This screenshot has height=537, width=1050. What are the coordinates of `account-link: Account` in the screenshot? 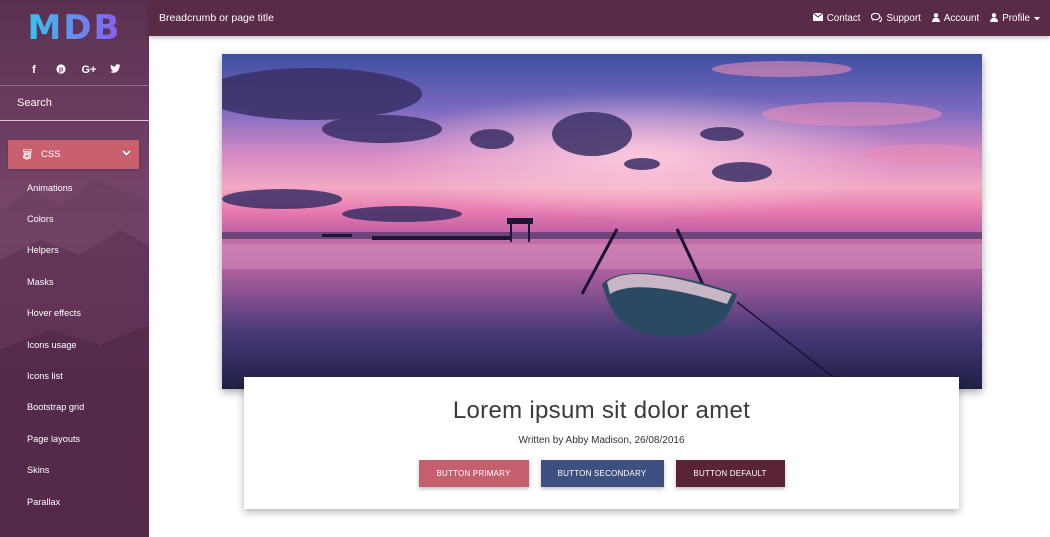 It's located at (955, 18).